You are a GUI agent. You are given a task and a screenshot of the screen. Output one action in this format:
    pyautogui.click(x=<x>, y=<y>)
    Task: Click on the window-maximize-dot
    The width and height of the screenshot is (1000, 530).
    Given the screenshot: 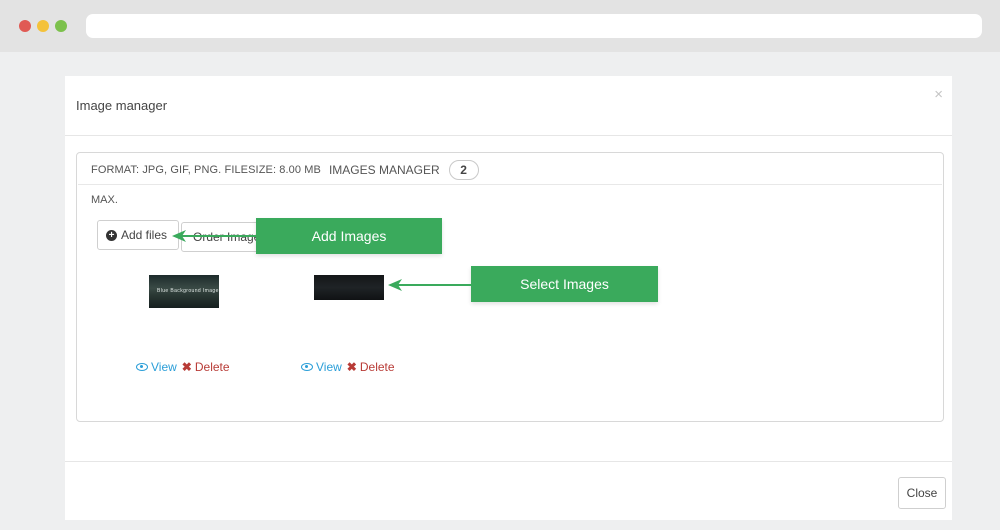 What is the action you would take?
    pyautogui.click(x=61, y=26)
    